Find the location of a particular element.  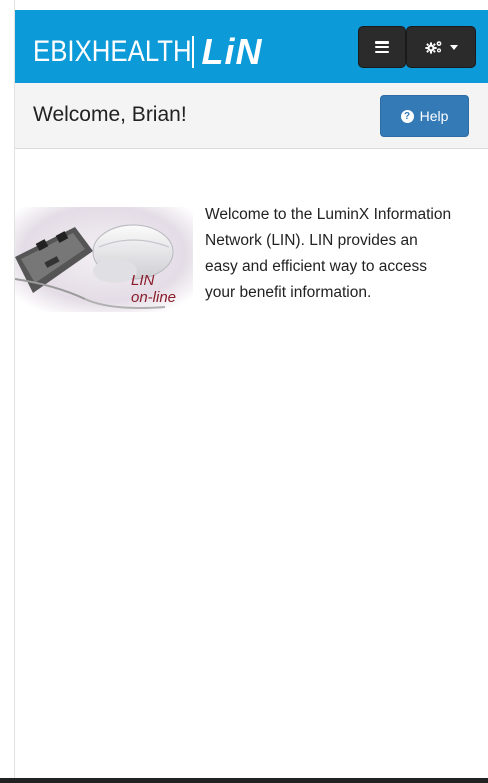

brand-ebix-text: EBIXHEALTH is located at coordinates (112, 51).